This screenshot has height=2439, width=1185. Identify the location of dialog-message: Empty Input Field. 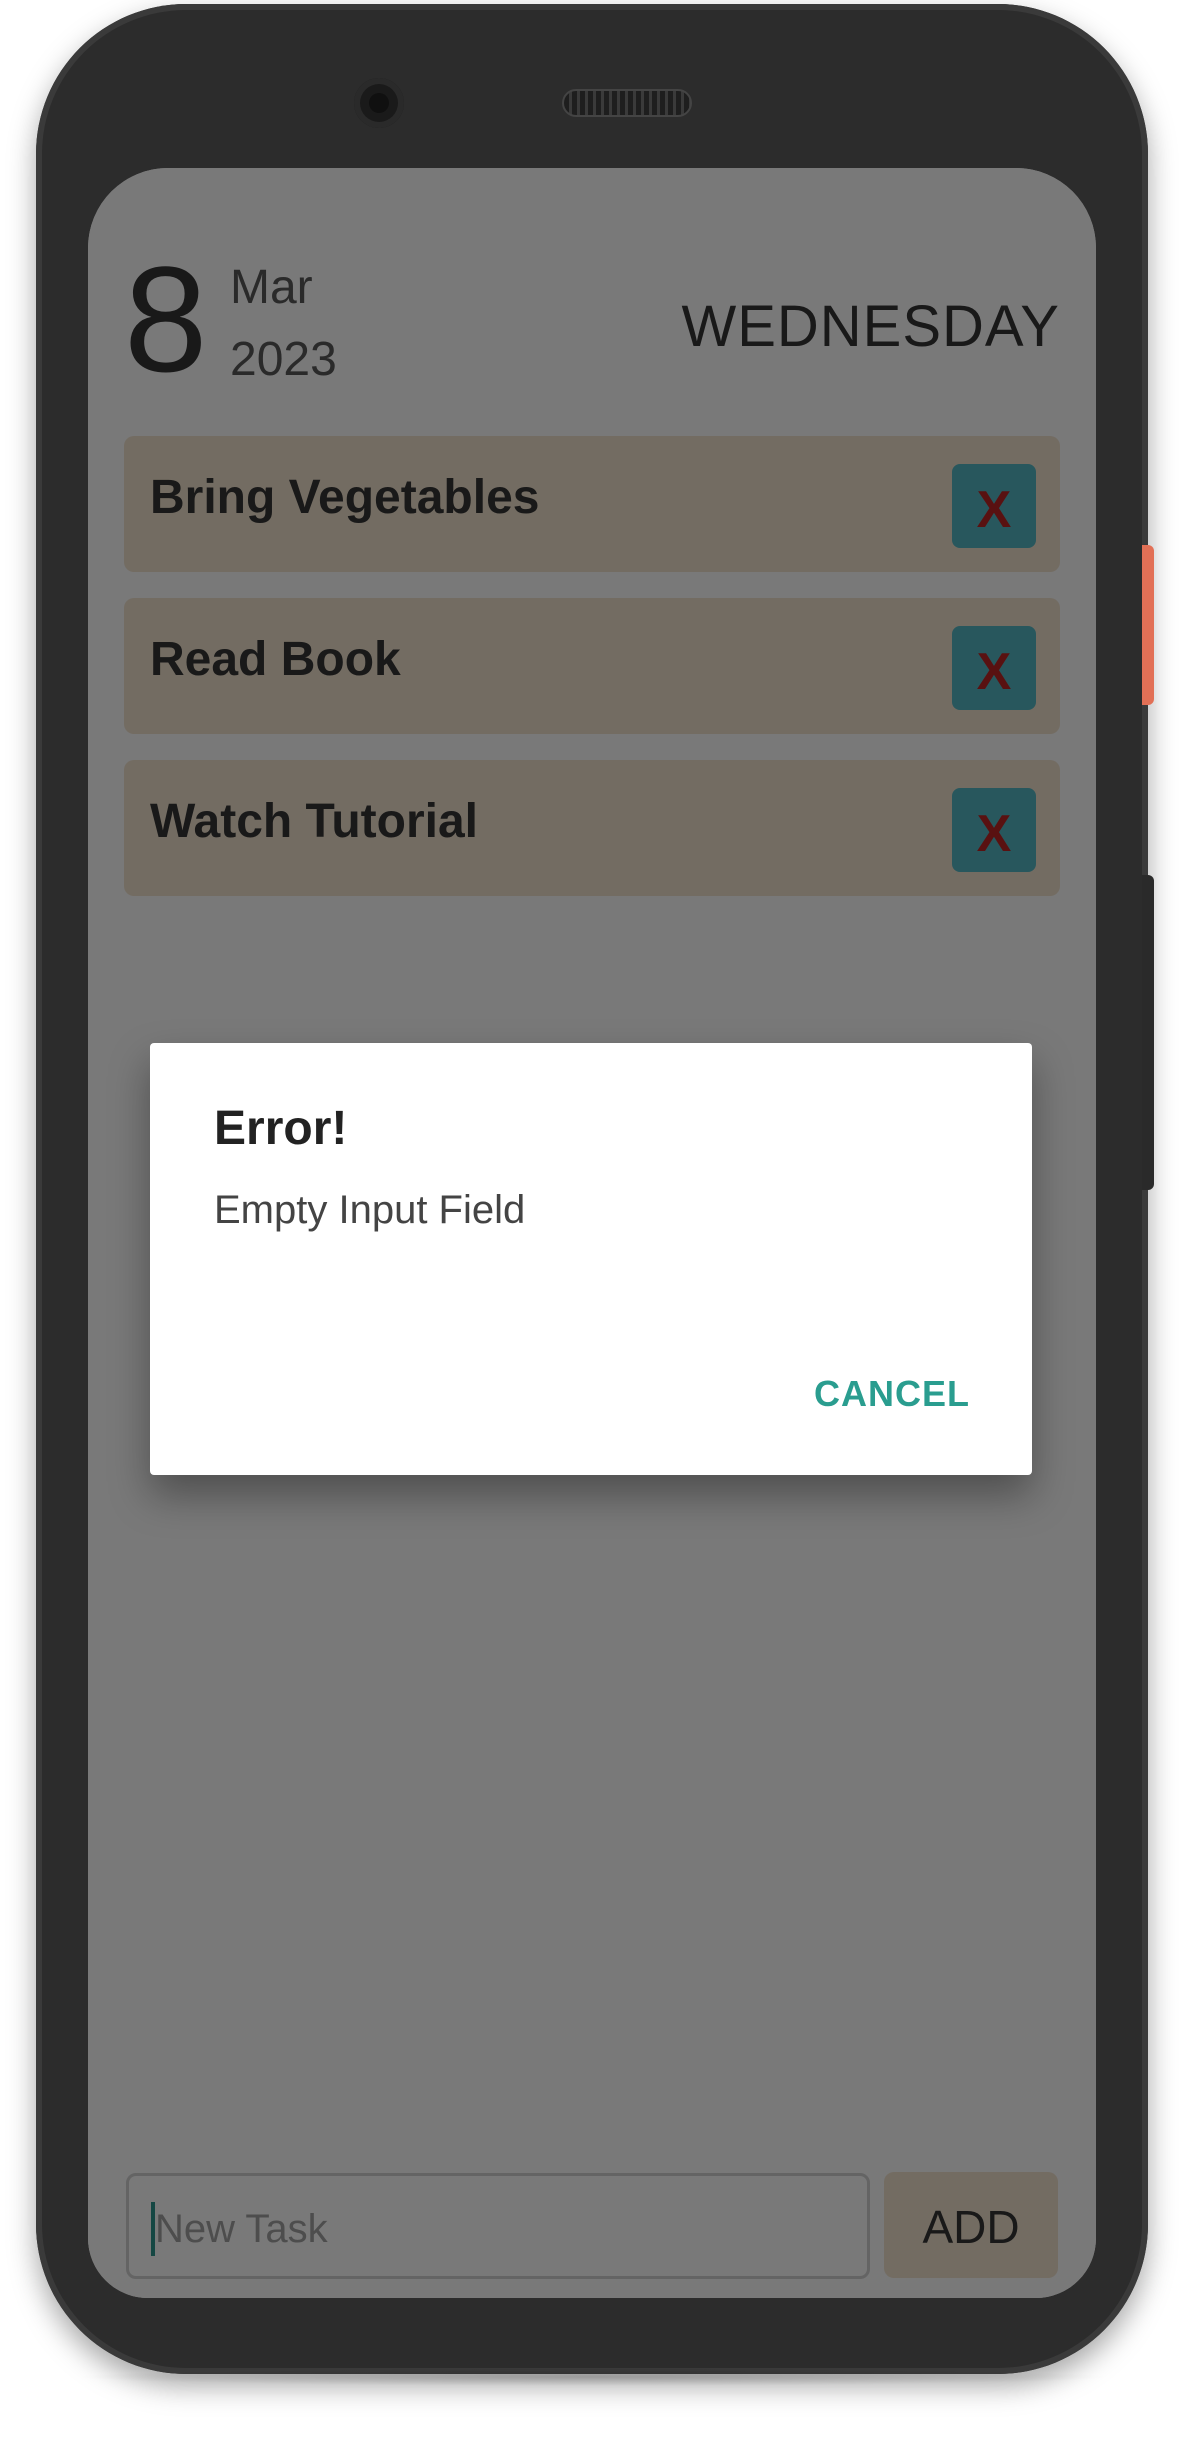
(370, 1210).